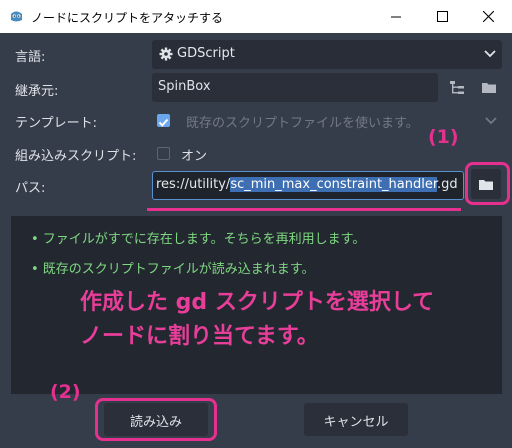 The image size is (512, 448). I want to click on check-icon, so click(163, 122).